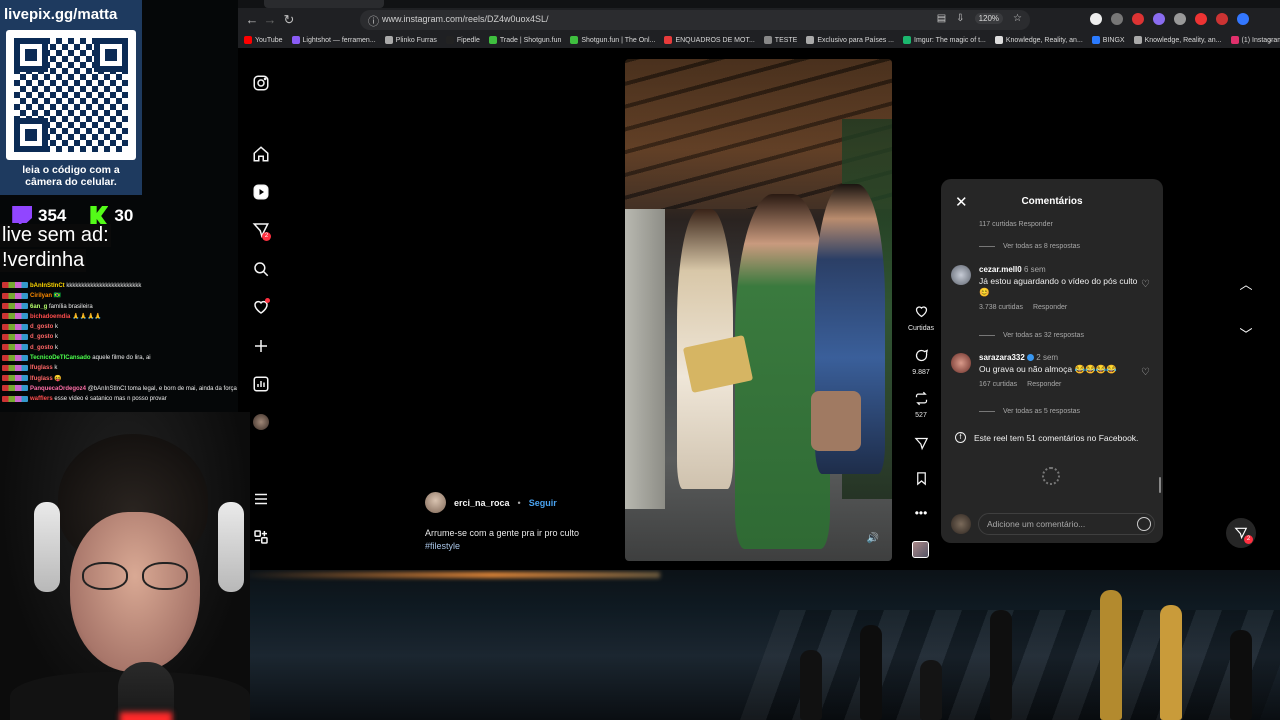 The height and width of the screenshot is (720, 1280). What do you see at coordinates (780, 40) in the screenshot?
I see `bookmark-item: TESTE` at bounding box center [780, 40].